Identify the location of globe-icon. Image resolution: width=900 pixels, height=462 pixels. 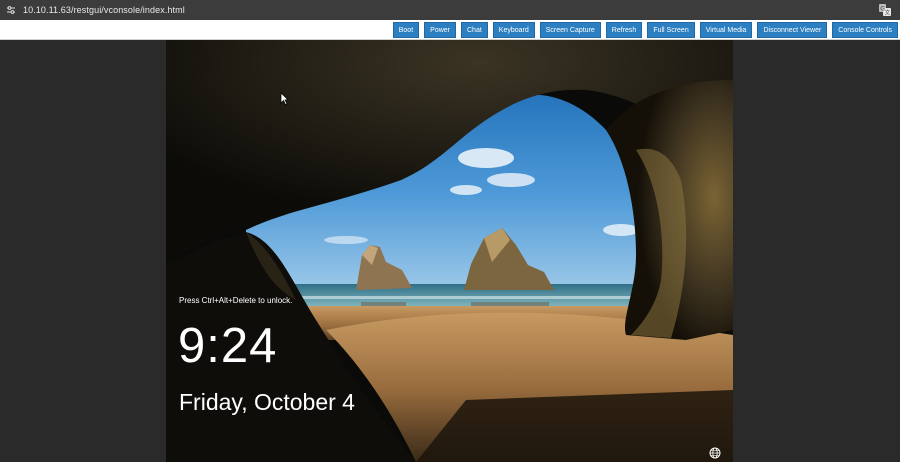
(715, 453).